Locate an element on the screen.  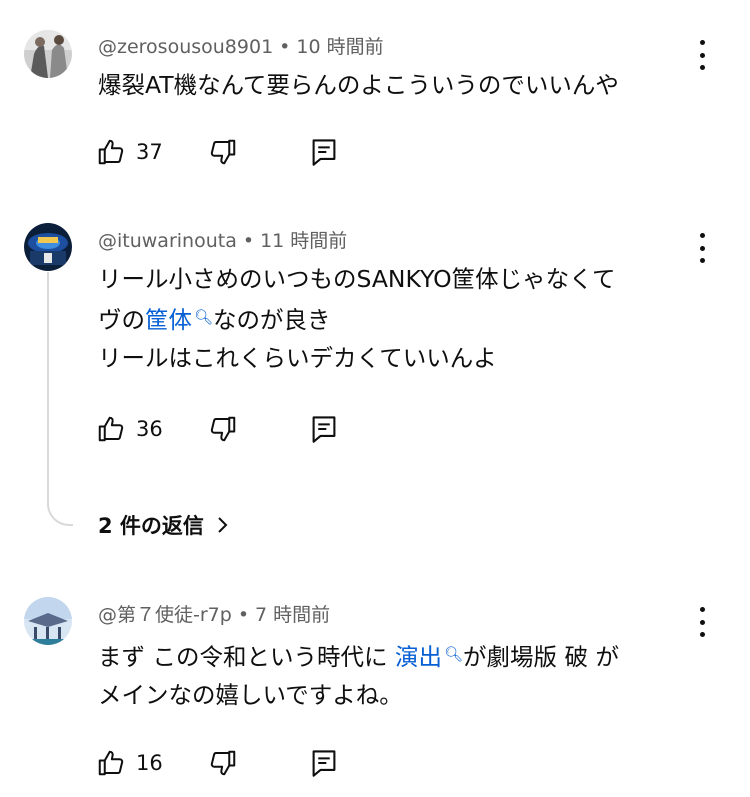
comment-meta: @ituwarinouta • 11 時間前 is located at coordinates (222, 239).